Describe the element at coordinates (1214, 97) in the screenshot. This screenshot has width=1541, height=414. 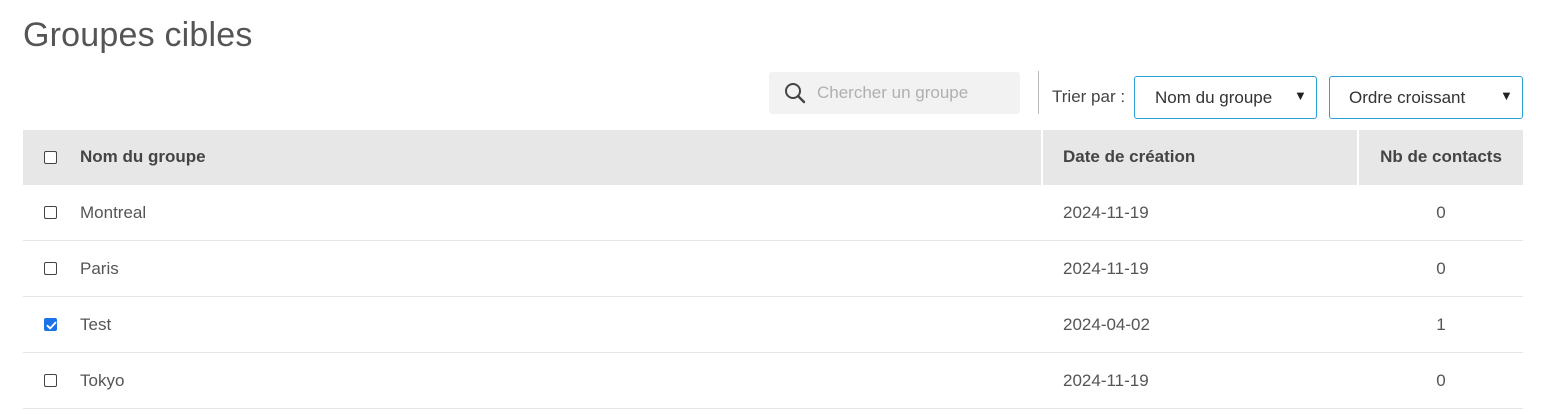
I see `sort-field-value: Nom du groupe` at that location.